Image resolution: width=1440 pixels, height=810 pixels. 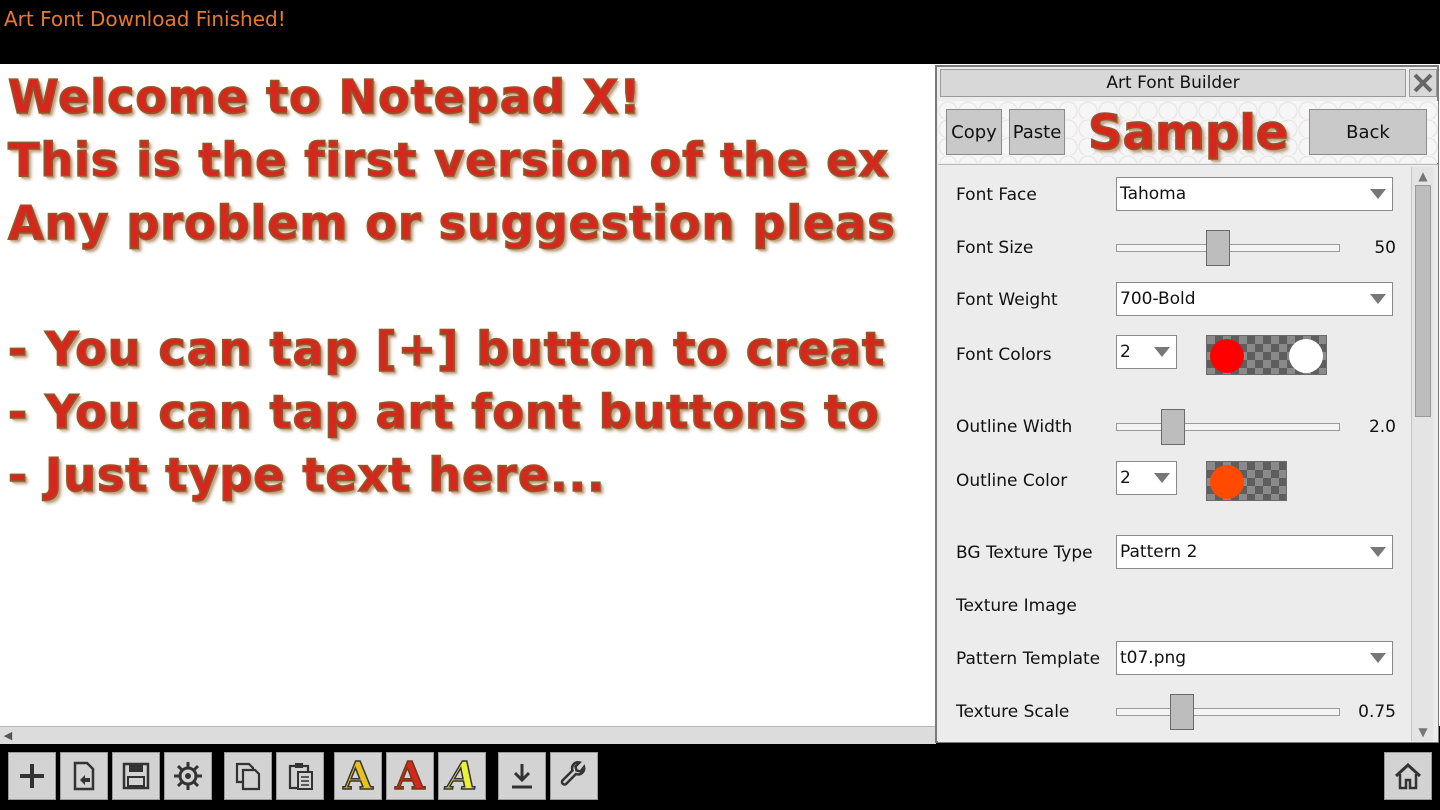 I want to click on plus-icon, so click(x=32, y=776).